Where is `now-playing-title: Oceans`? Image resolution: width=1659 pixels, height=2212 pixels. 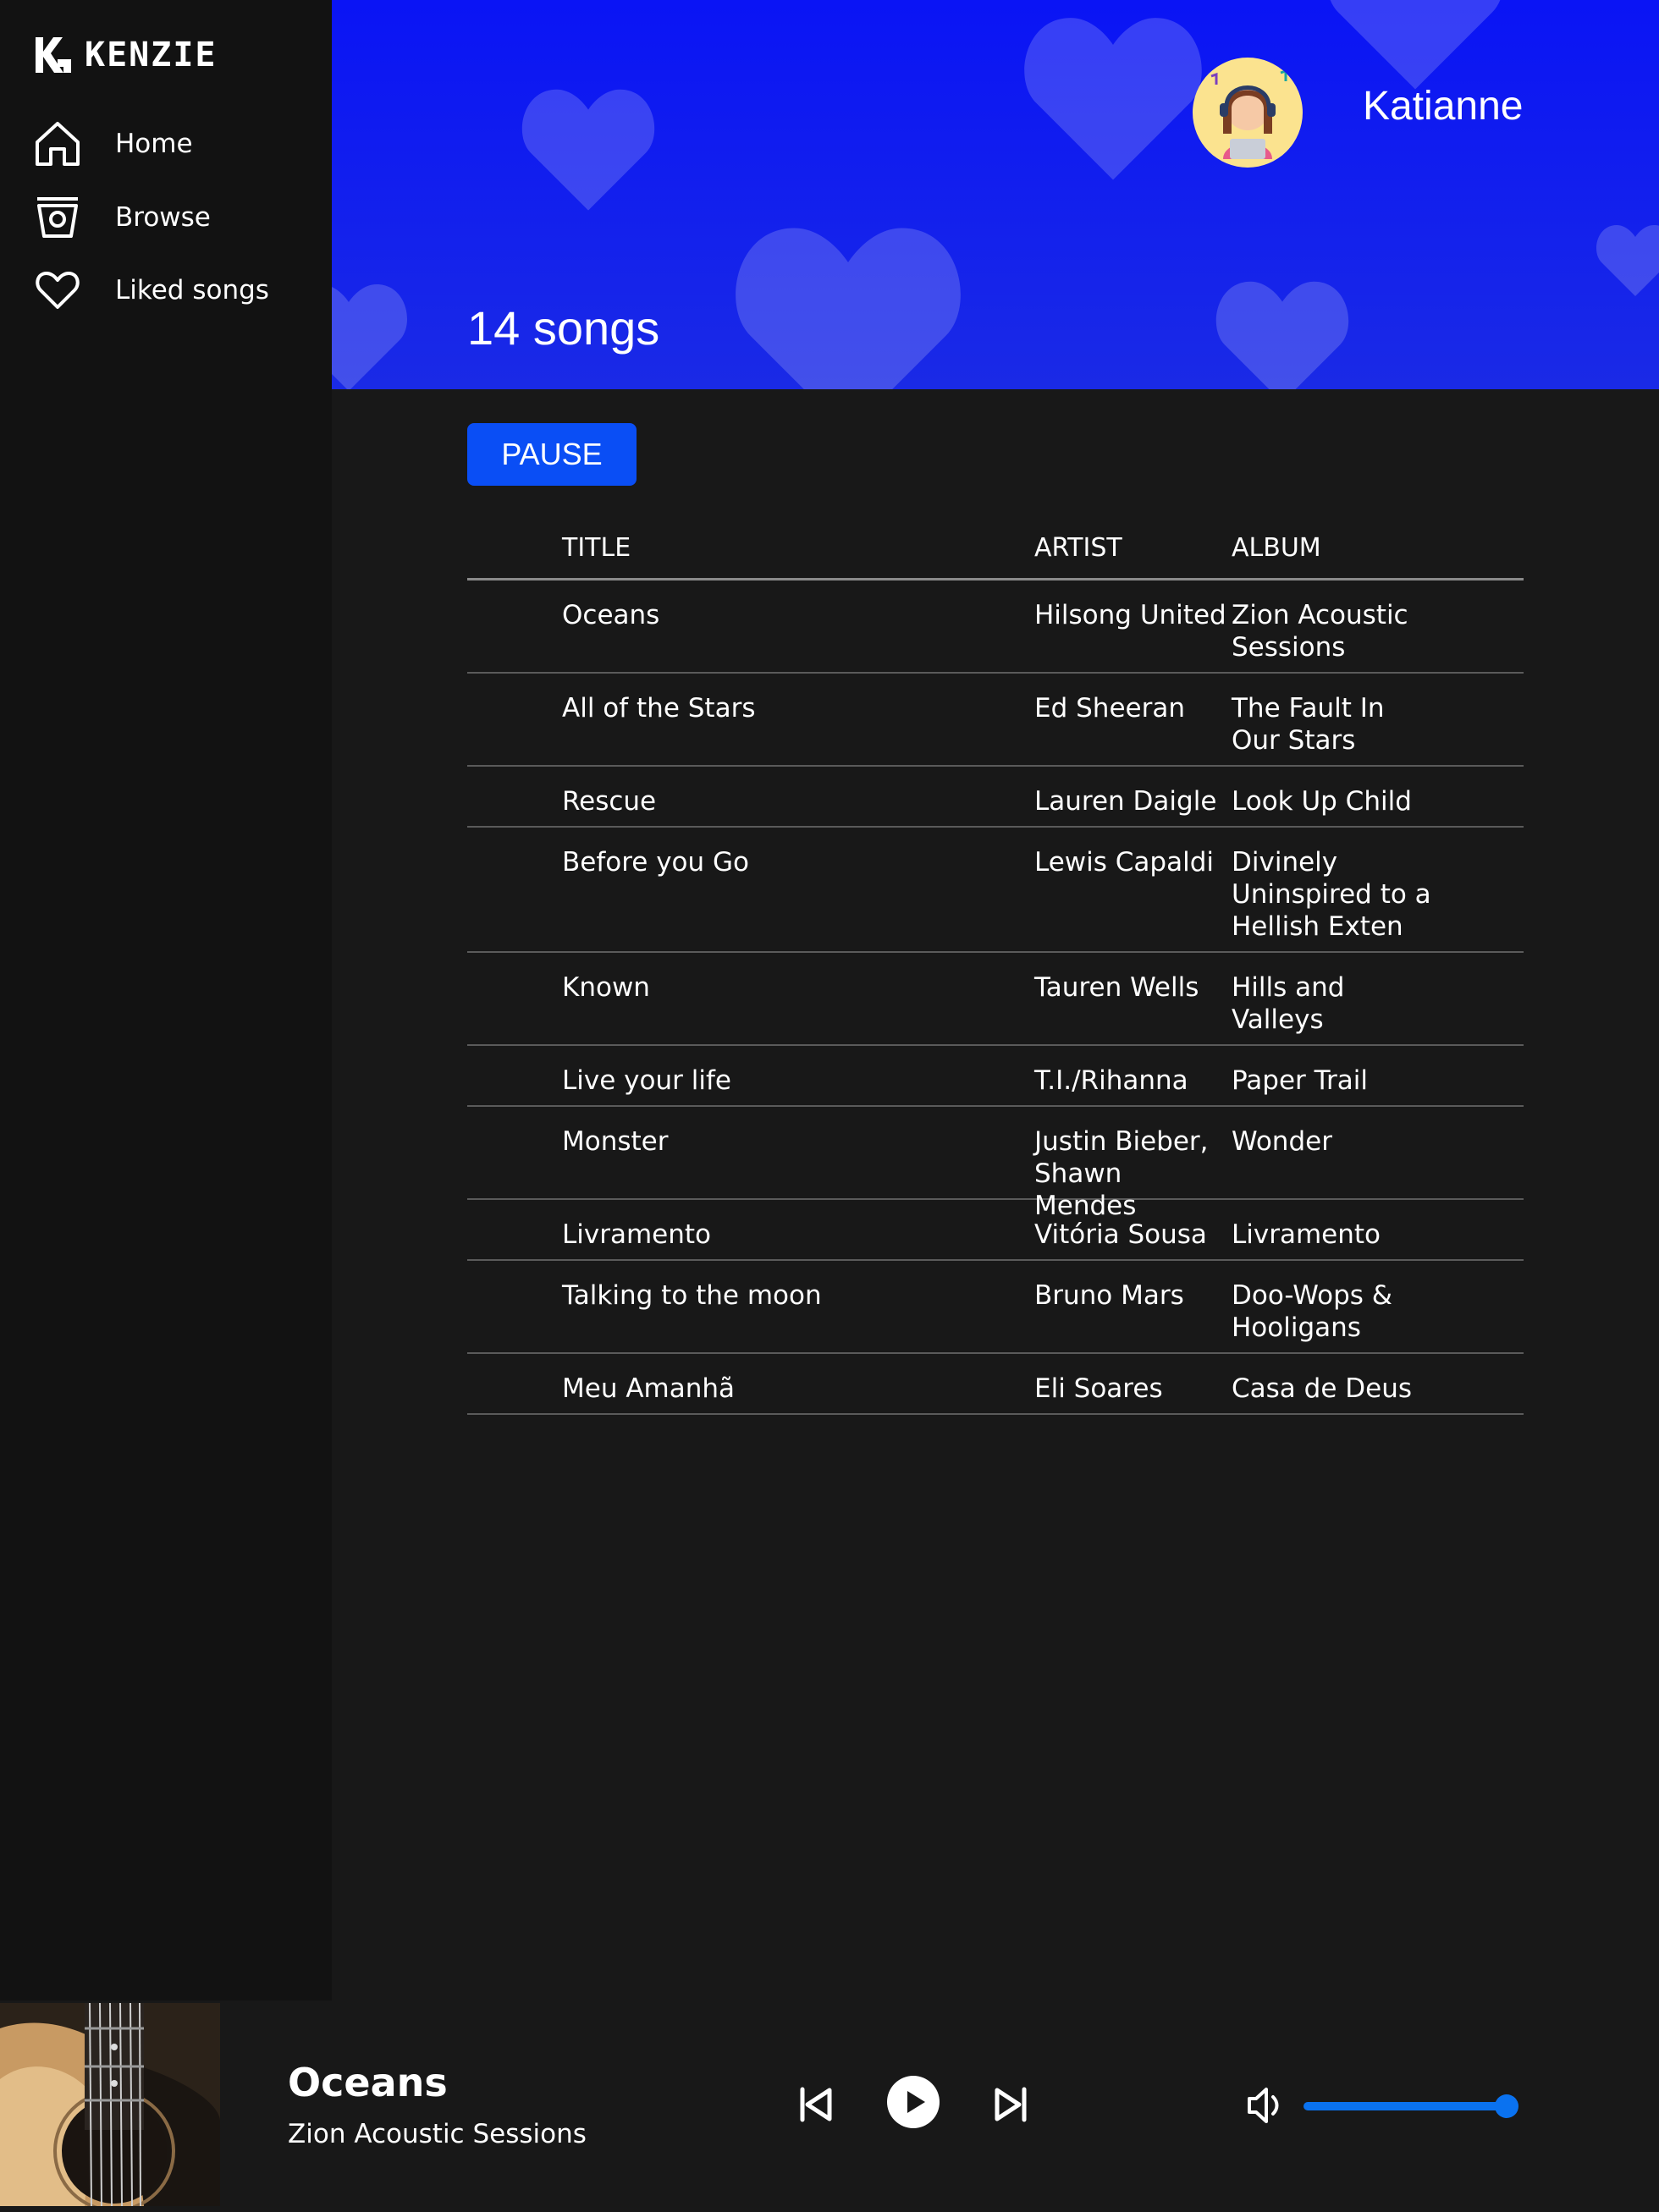 now-playing-title: Oceans is located at coordinates (368, 2082).